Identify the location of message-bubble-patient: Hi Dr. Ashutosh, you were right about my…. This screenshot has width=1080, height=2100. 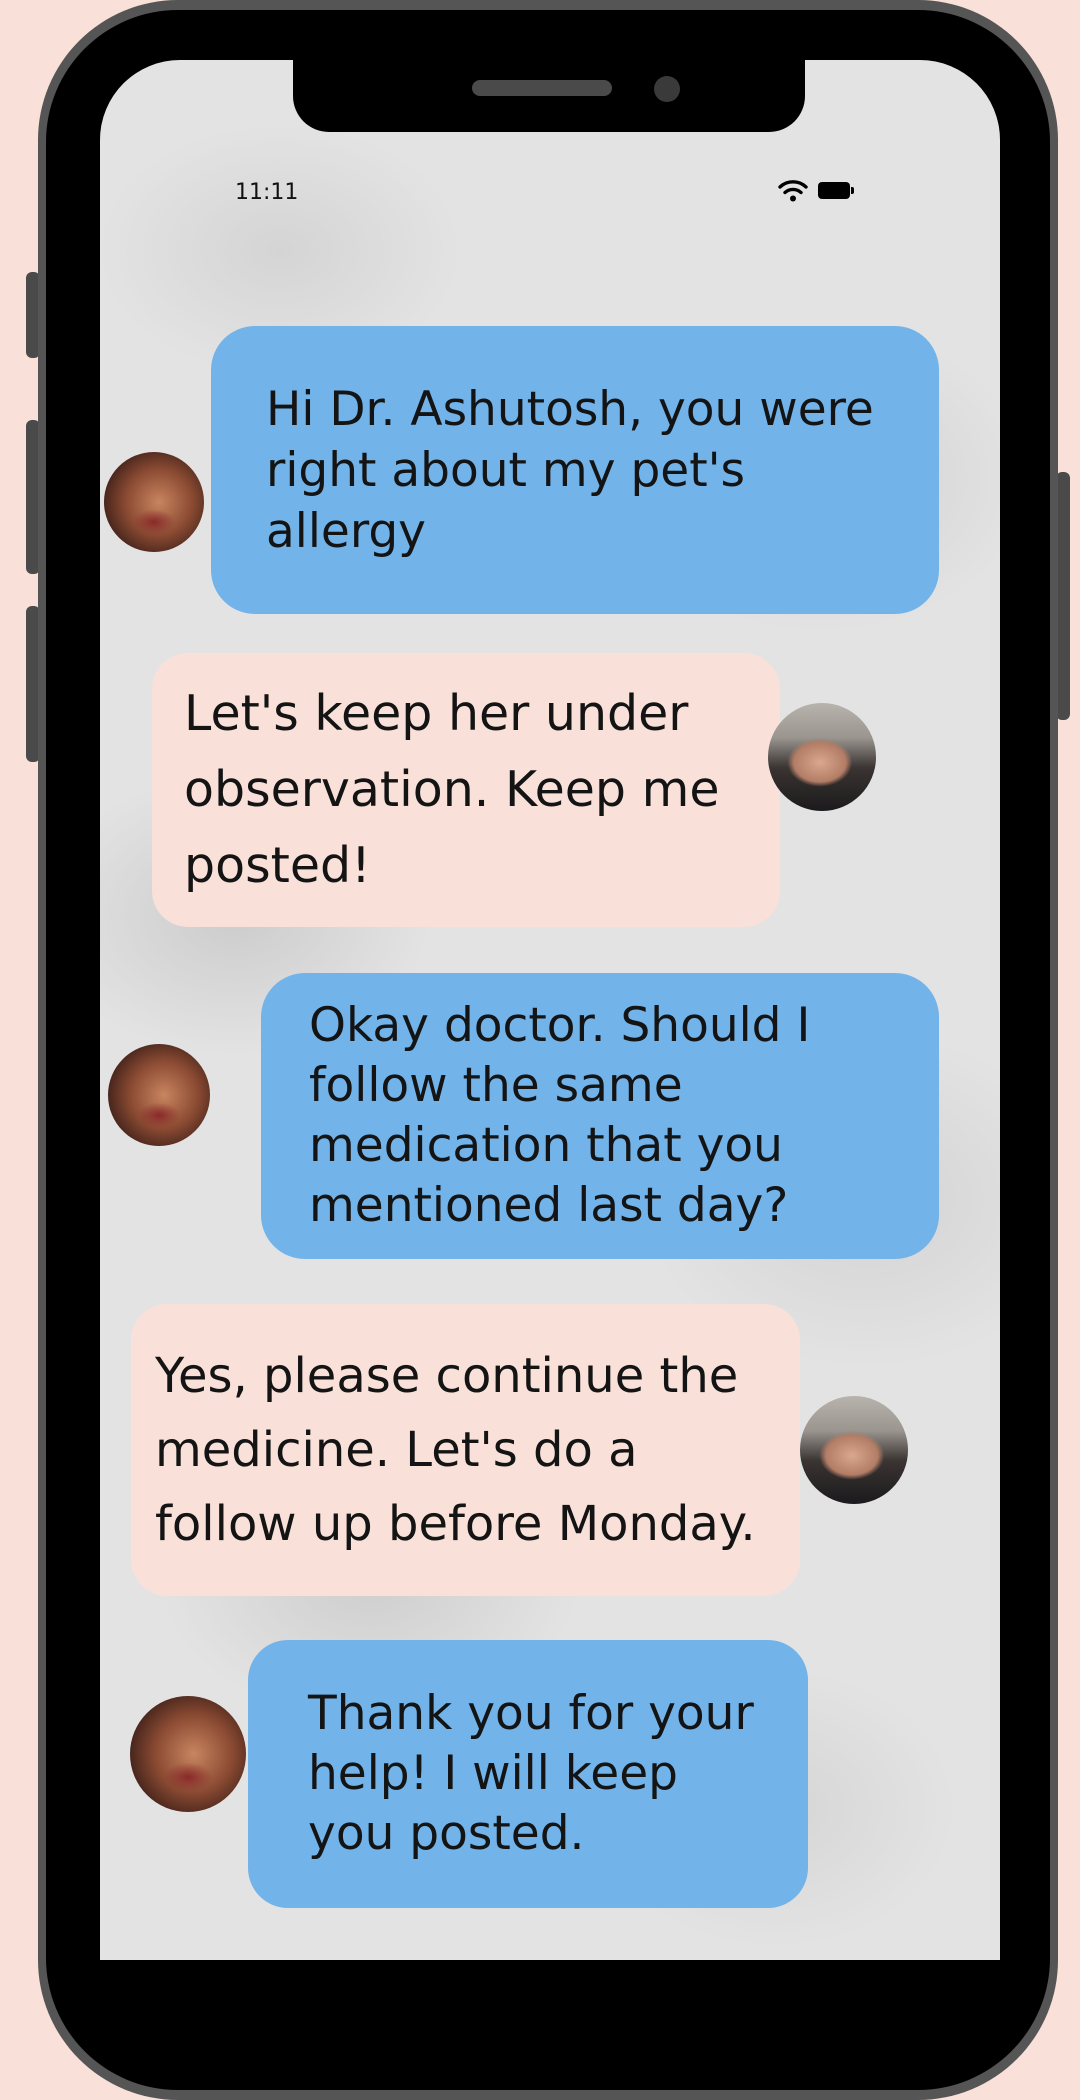
(575, 470).